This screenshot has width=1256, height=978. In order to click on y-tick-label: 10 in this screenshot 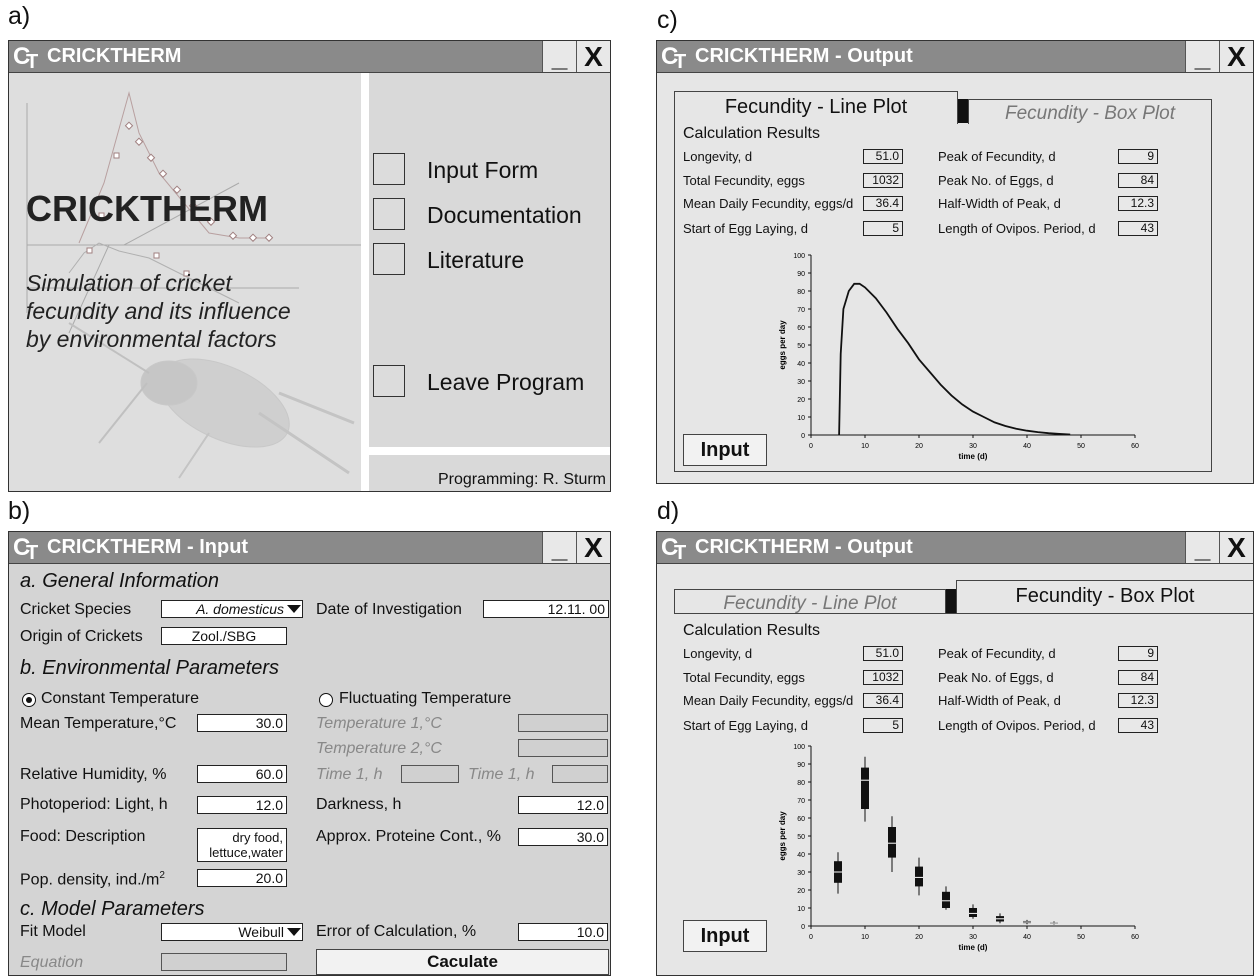, I will do `click(801, 418)`.